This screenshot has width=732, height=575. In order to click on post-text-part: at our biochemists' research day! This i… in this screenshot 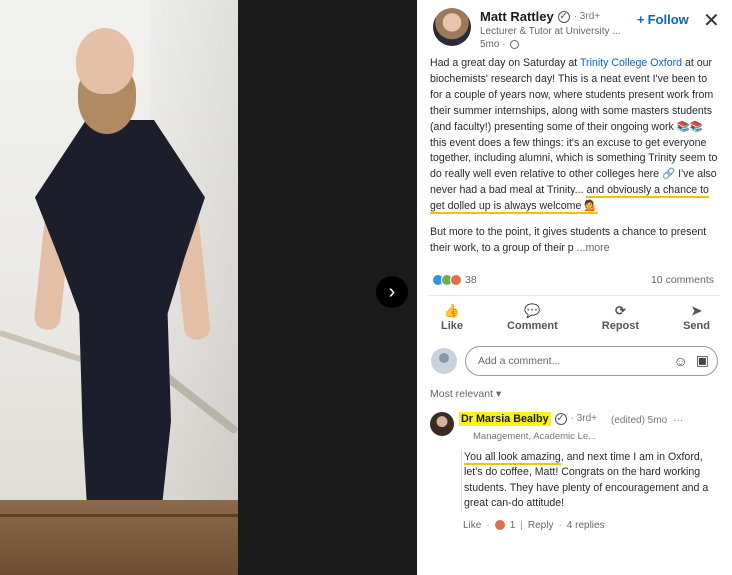, I will do `click(574, 127)`.